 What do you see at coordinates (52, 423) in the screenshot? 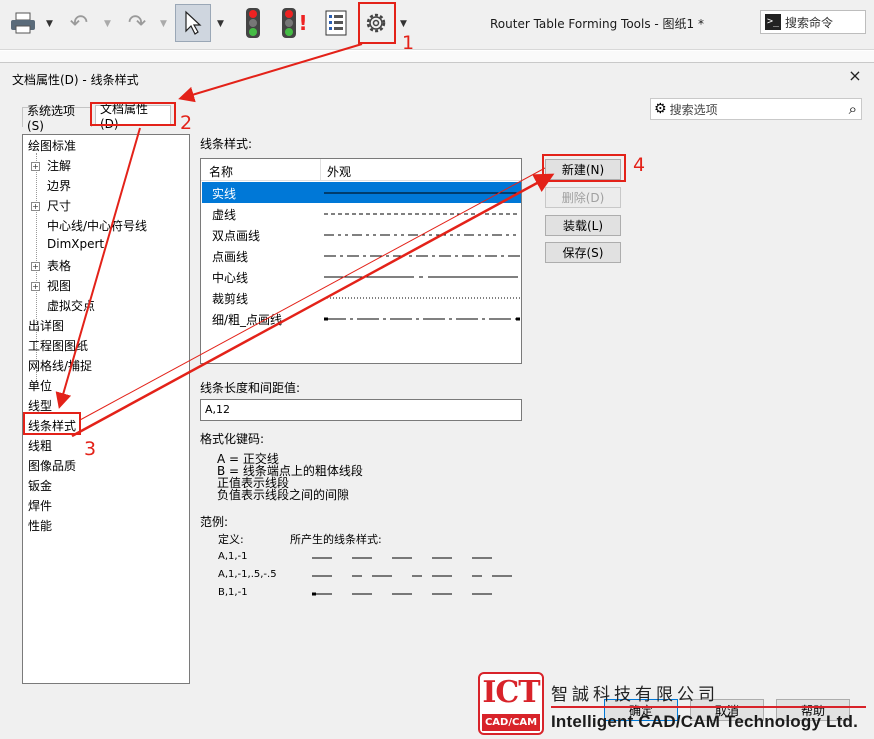
I see `annotation-box-line-style` at bounding box center [52, 423].